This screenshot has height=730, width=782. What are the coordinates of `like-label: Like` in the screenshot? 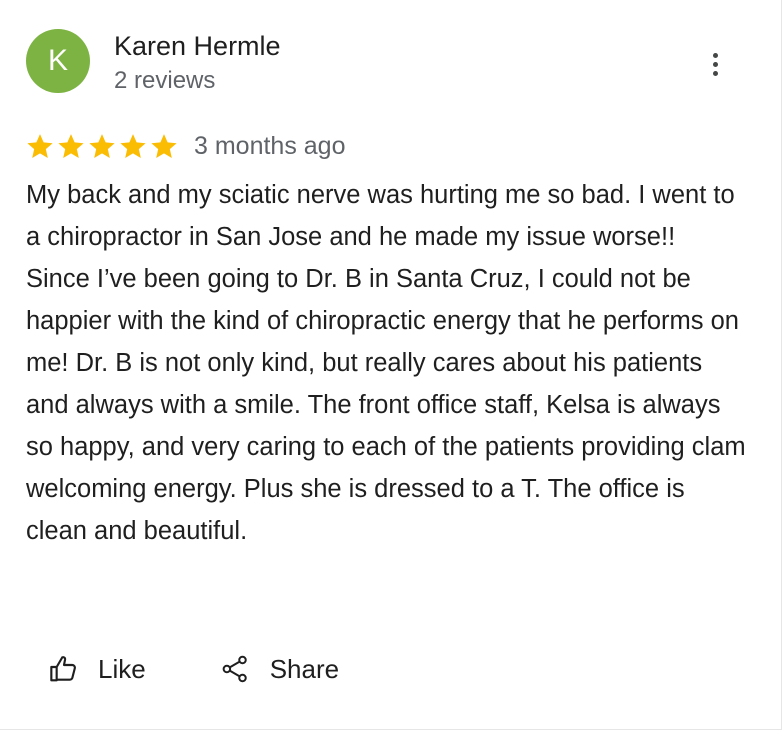 It's located at (122, 668).